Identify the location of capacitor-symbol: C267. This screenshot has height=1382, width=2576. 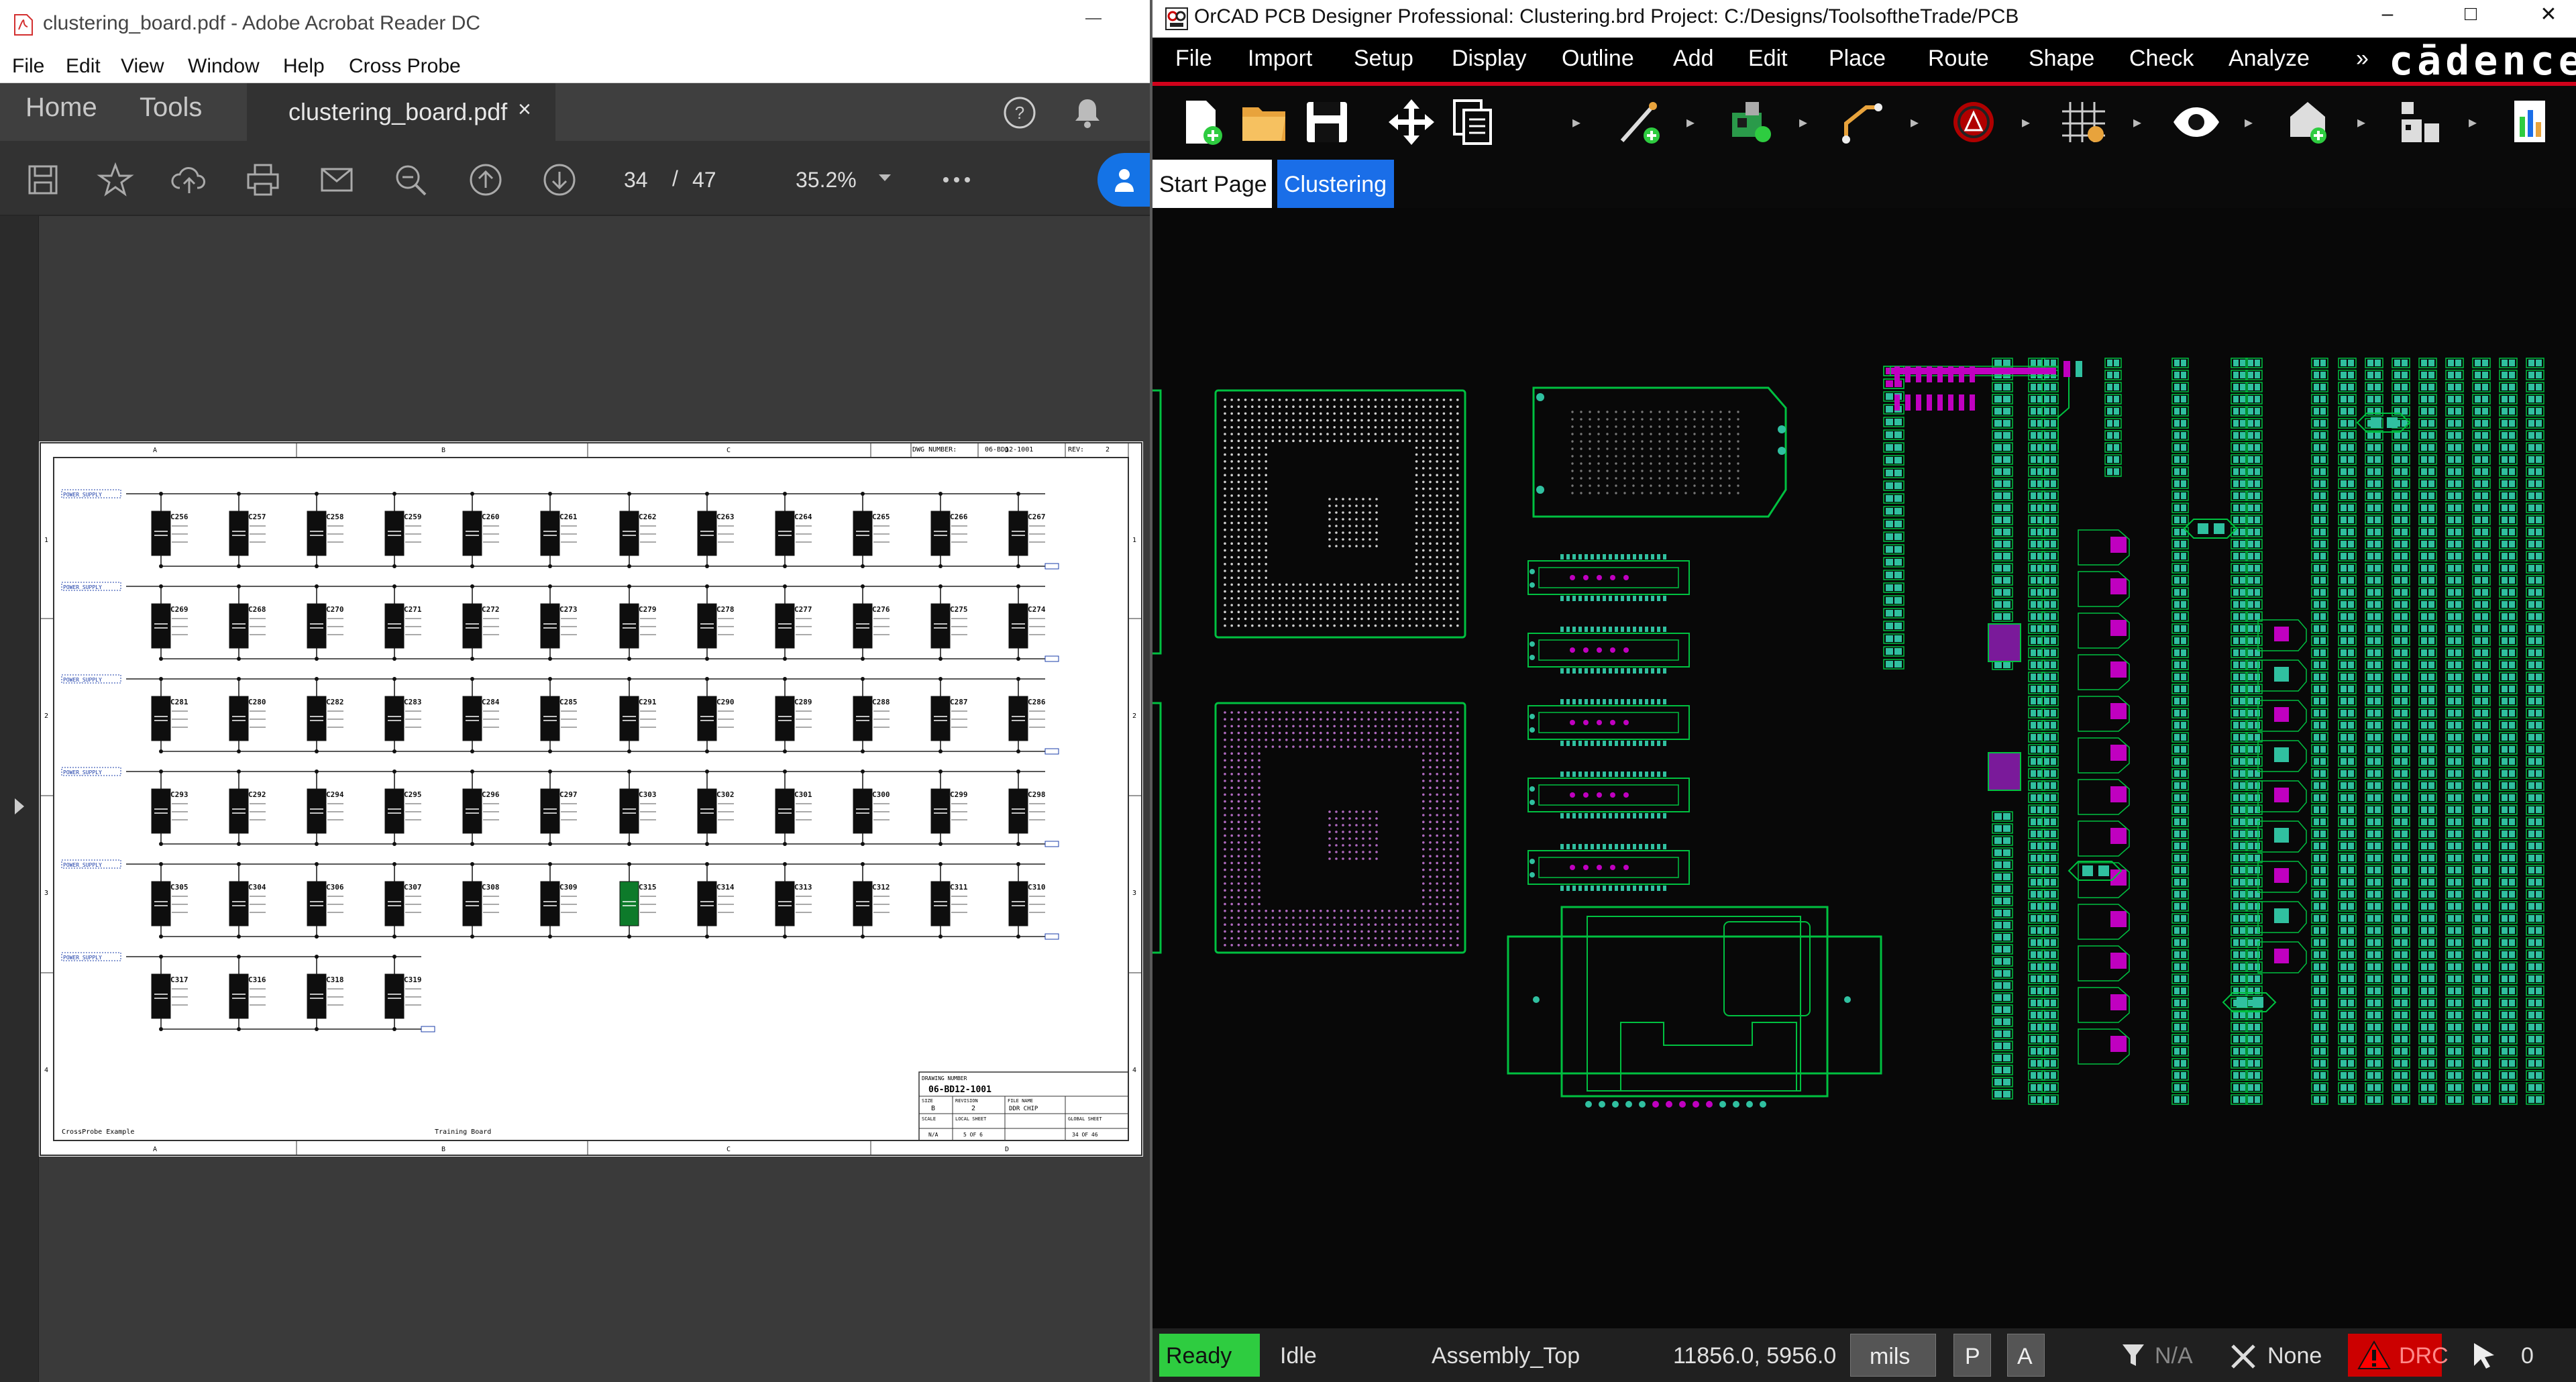
(1027, 530).